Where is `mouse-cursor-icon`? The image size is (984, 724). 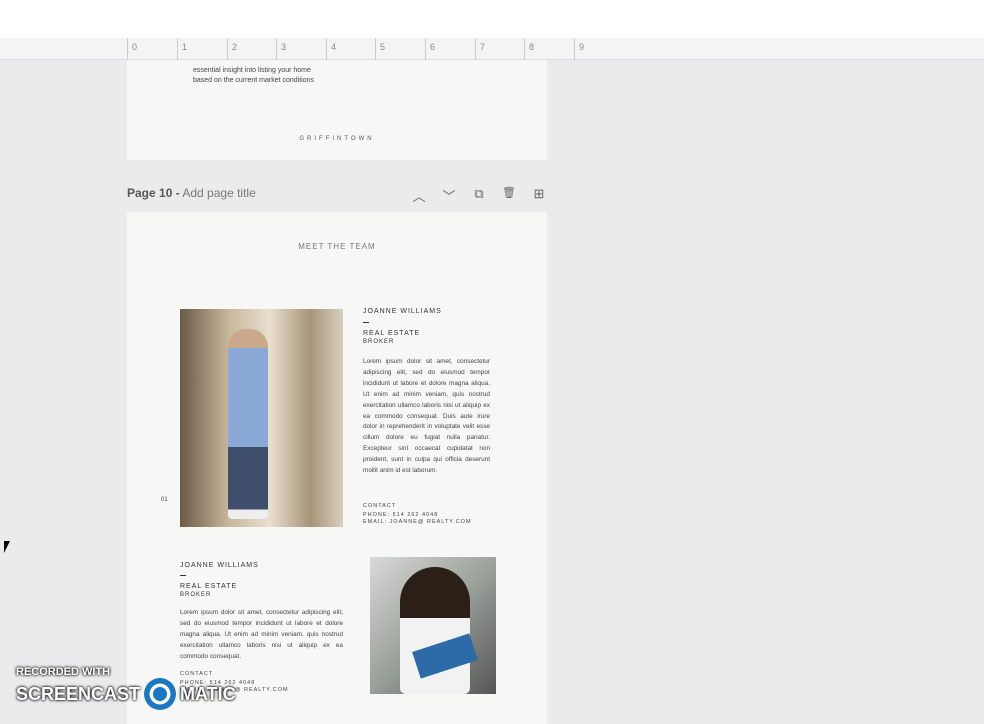
mouse-cursor-icon is located at coordinates (7, 547).